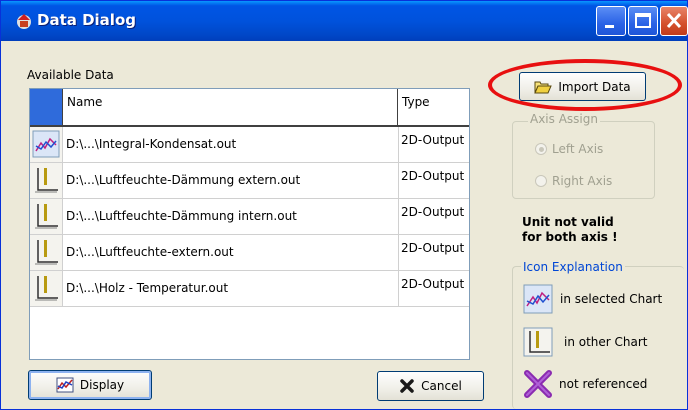  I want to click on close-icon, so click(674, 20).